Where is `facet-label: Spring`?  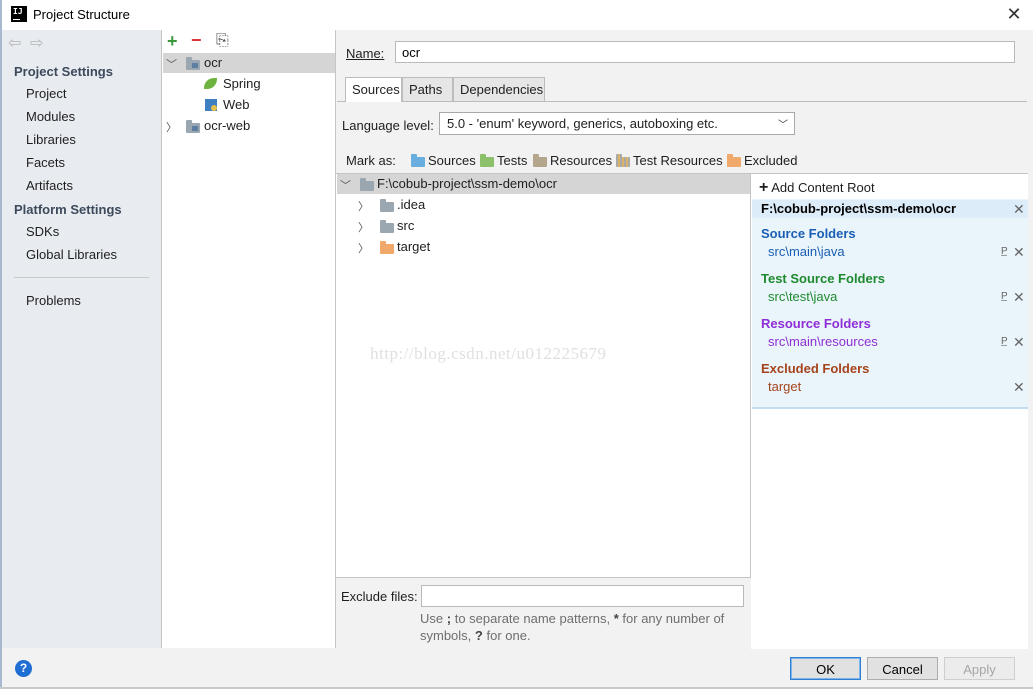
facet-label: Spring is located at coordinates (242, 83).